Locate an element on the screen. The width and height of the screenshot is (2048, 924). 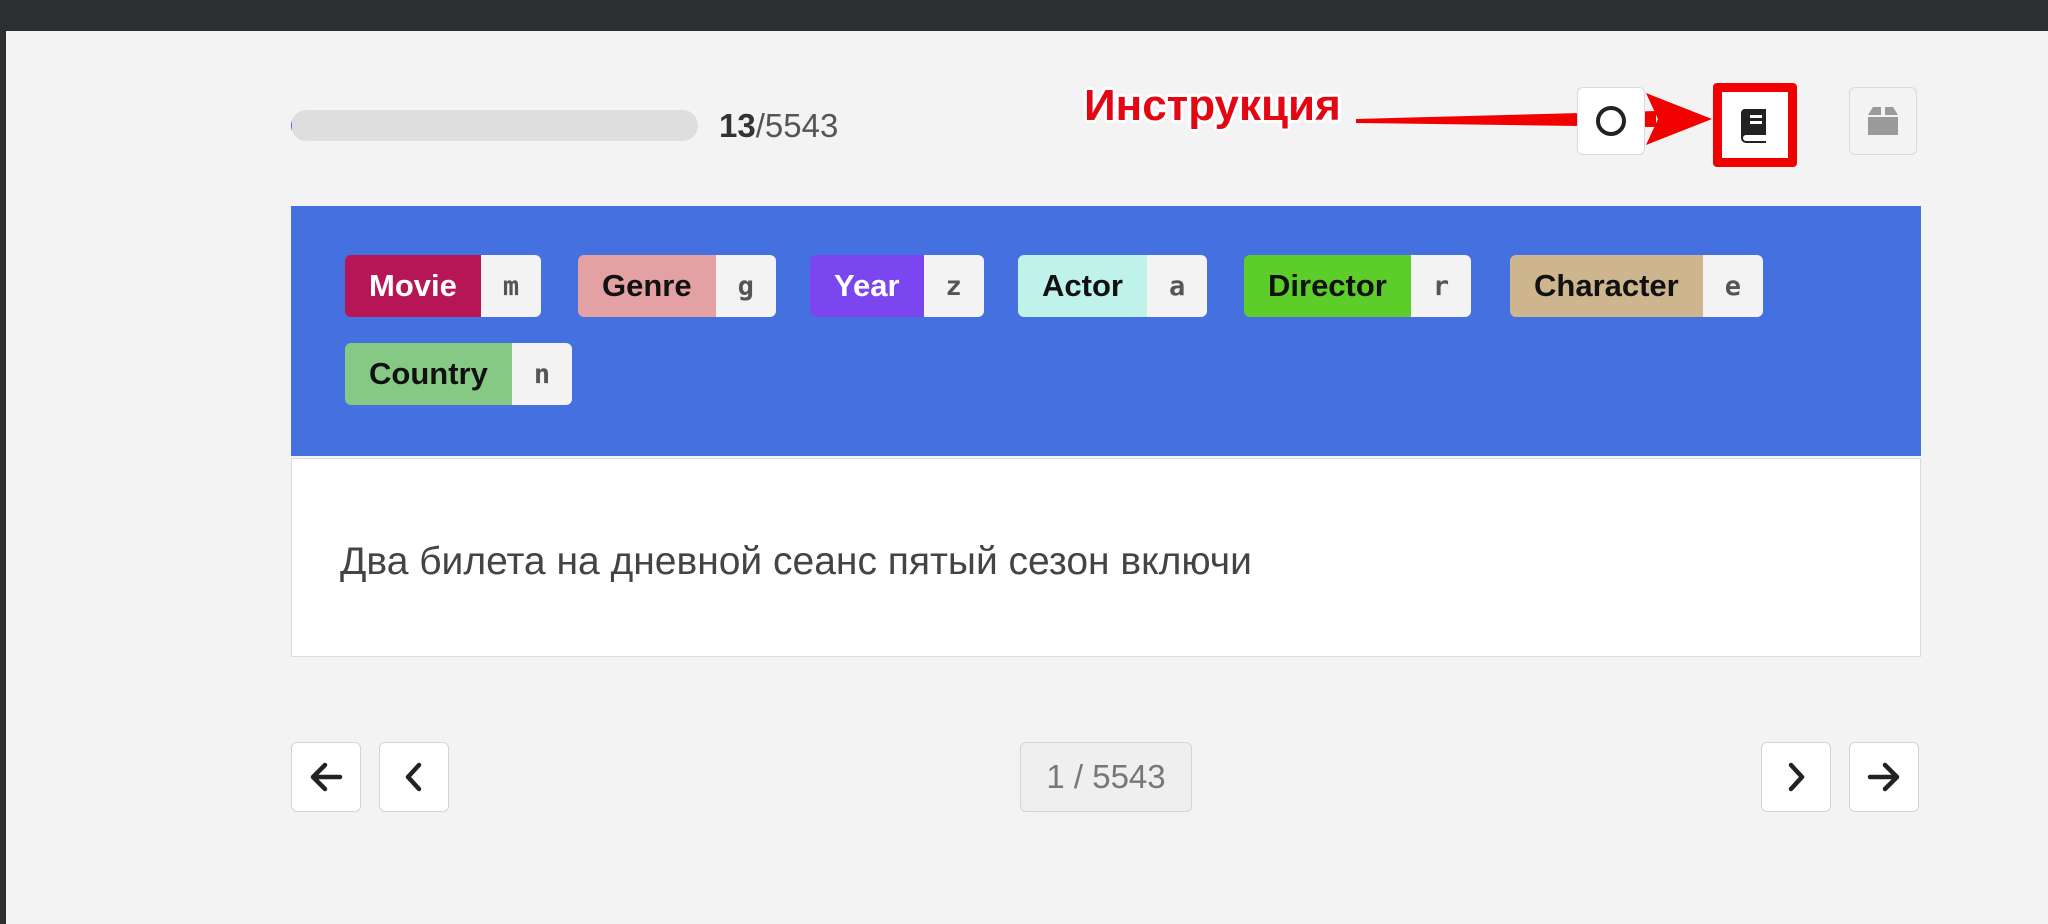
circle-button is located at coordinates (1611, 121).